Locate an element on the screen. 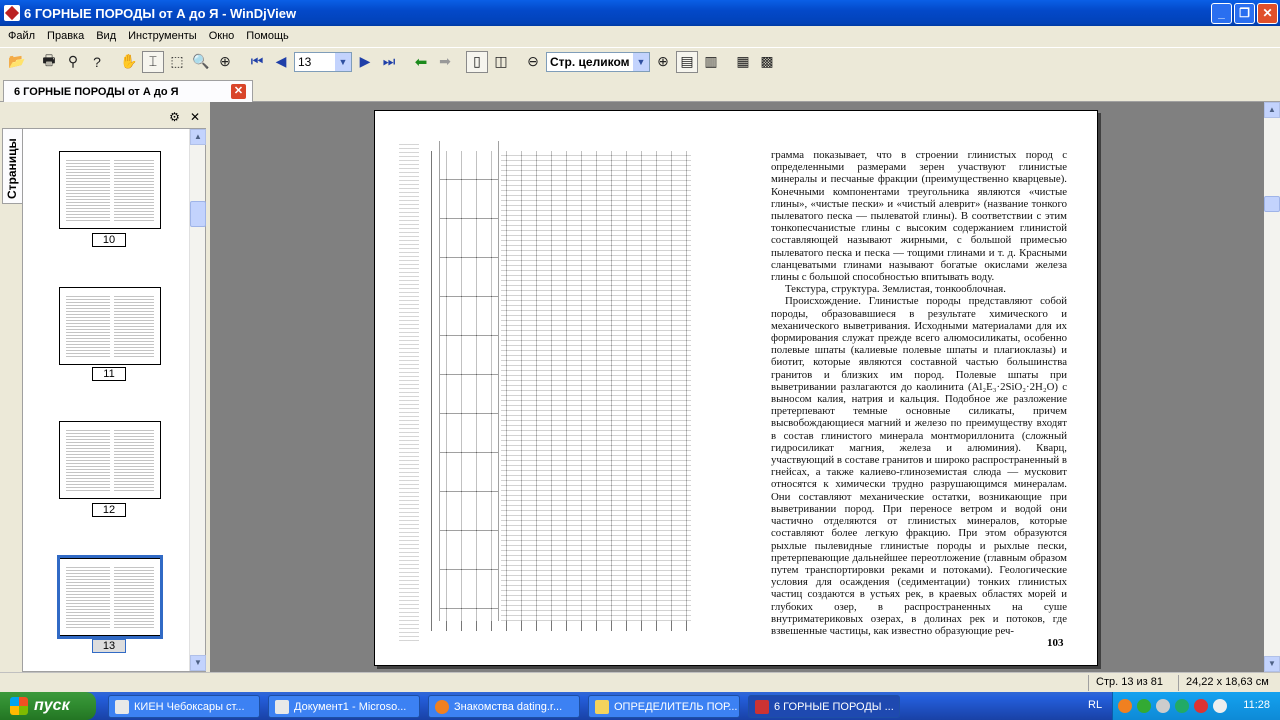  document-scrollbar: ▲ ▼ is located at coordinates (1272, 387).